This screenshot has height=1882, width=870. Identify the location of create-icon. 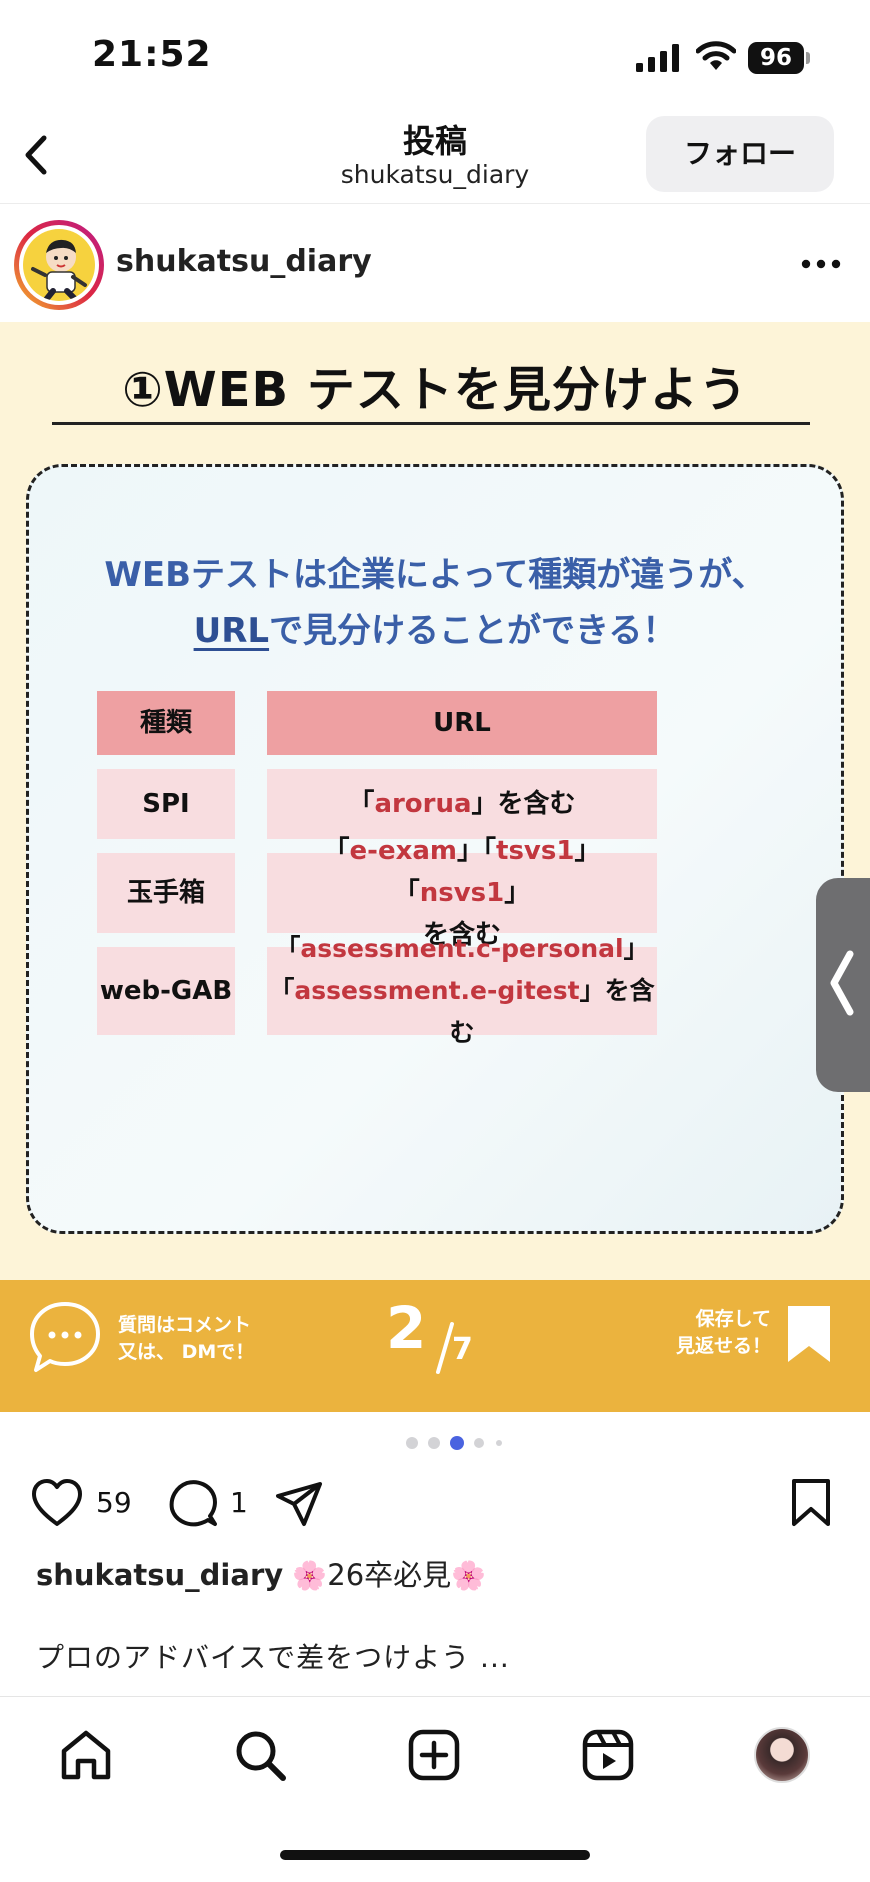
(434, 1755).